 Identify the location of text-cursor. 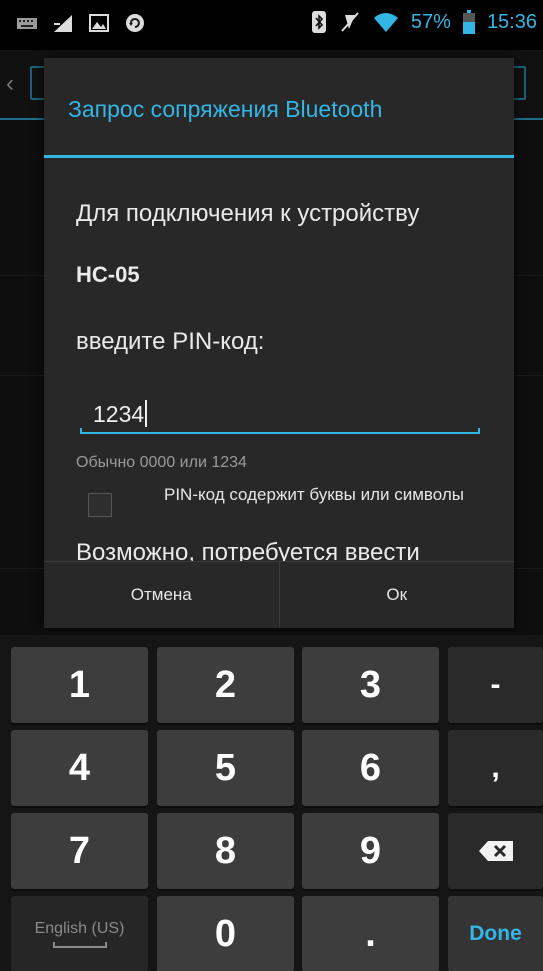
(146, 413).